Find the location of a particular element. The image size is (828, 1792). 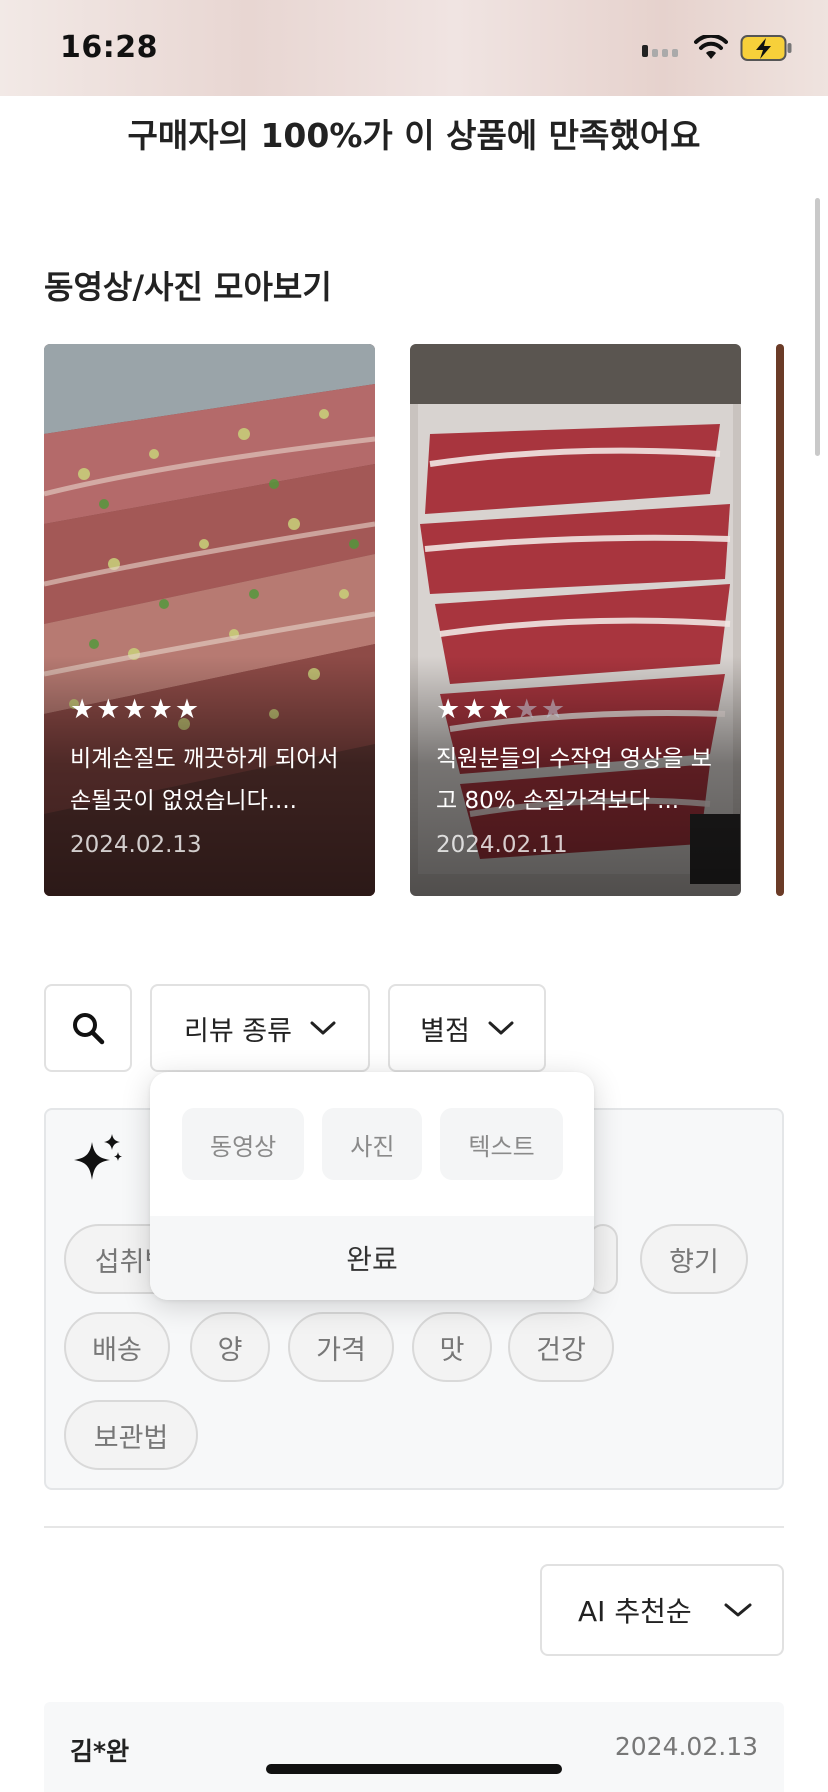

keyword-chip: 보관법 is located at coordinates (131, 1435).